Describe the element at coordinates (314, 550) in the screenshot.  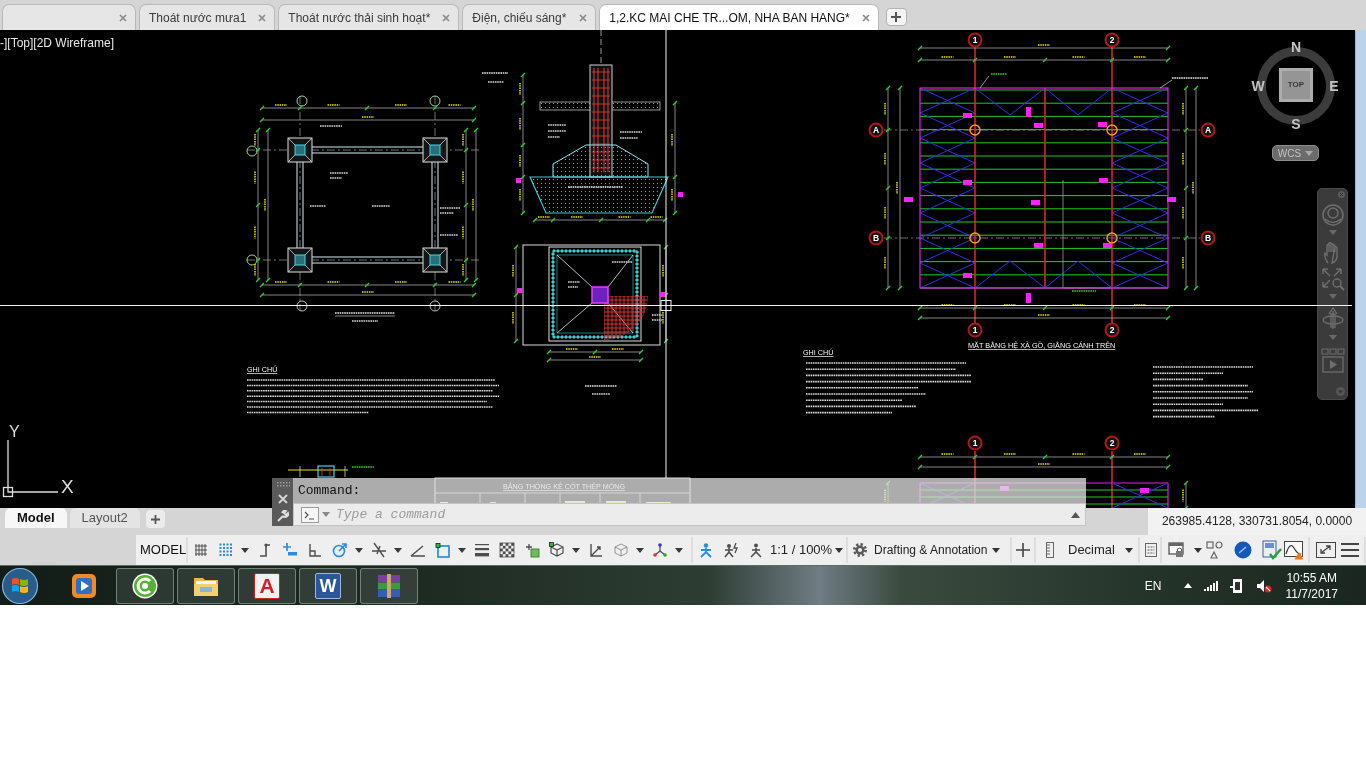
I see `right-angle-icon` at that location.